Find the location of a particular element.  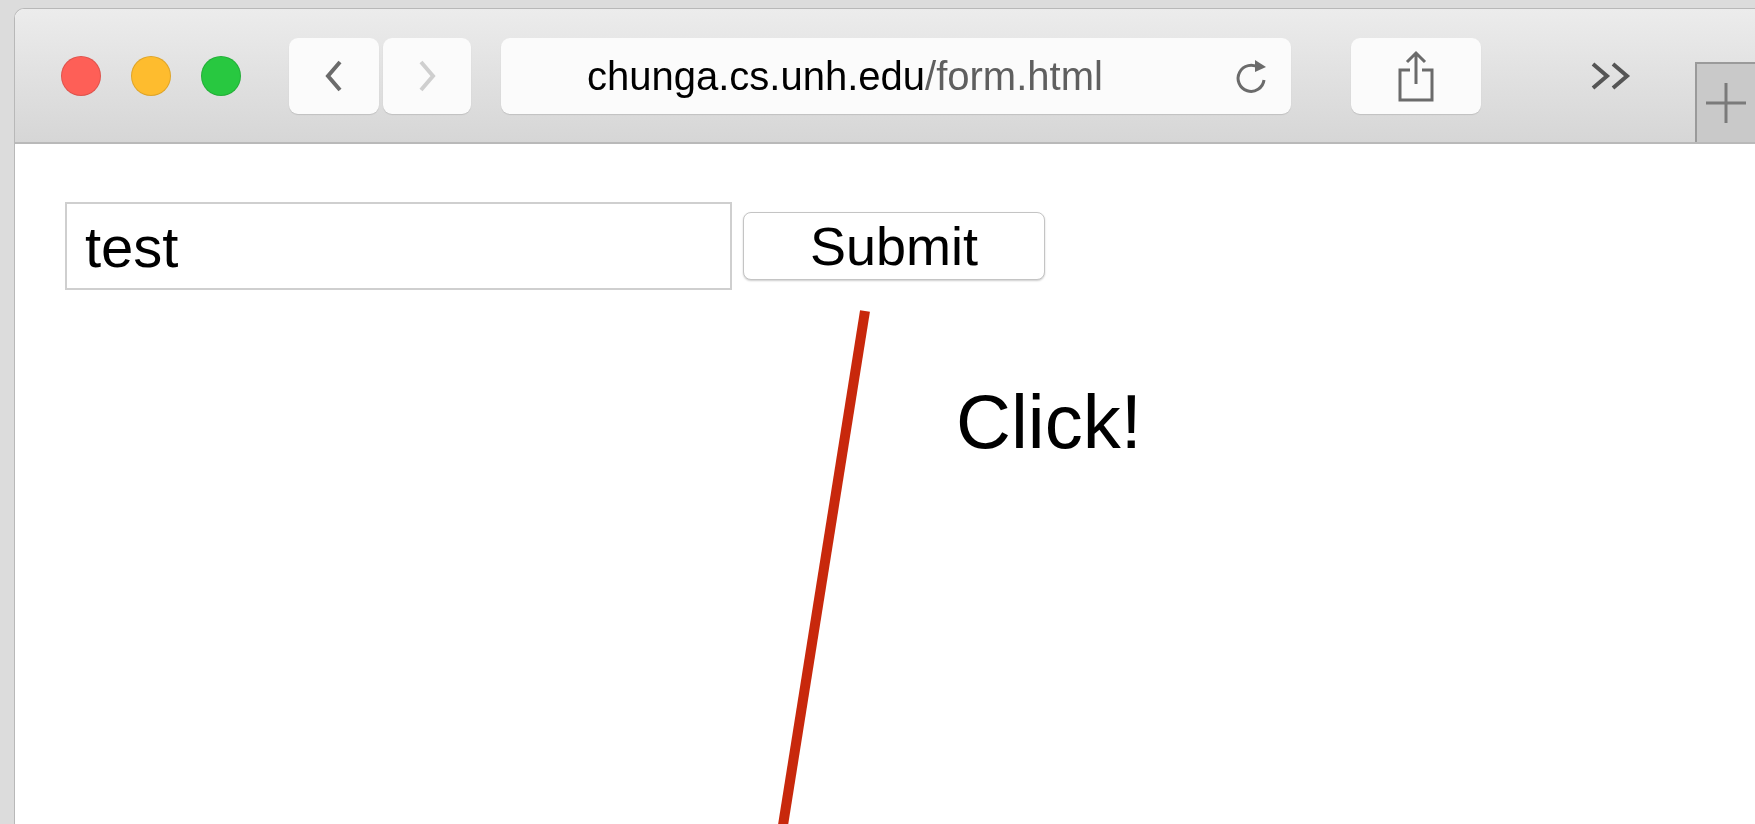

share-button is located at coordinates (1416, 75).